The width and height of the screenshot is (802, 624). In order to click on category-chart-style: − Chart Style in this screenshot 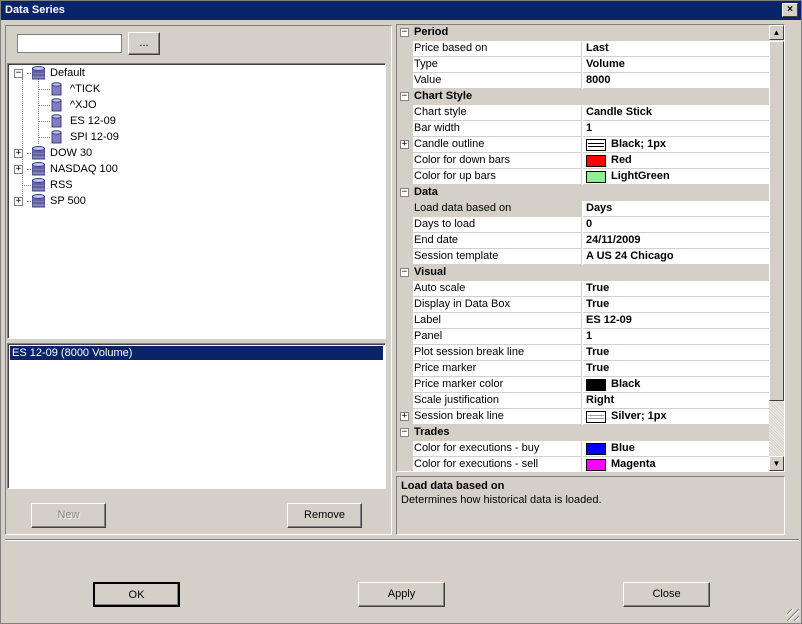, I will do `click(583, 97)`.